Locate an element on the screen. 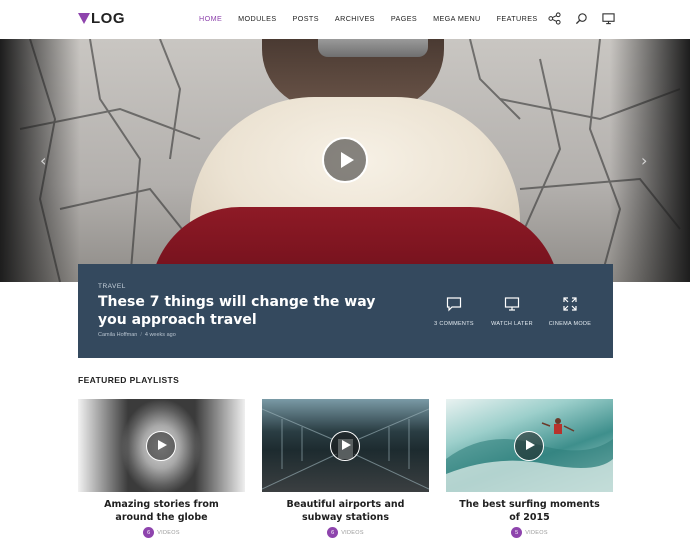 The width and height of the screenshot is (690, 546). hero-play-button is located at coordinates (345, 160).